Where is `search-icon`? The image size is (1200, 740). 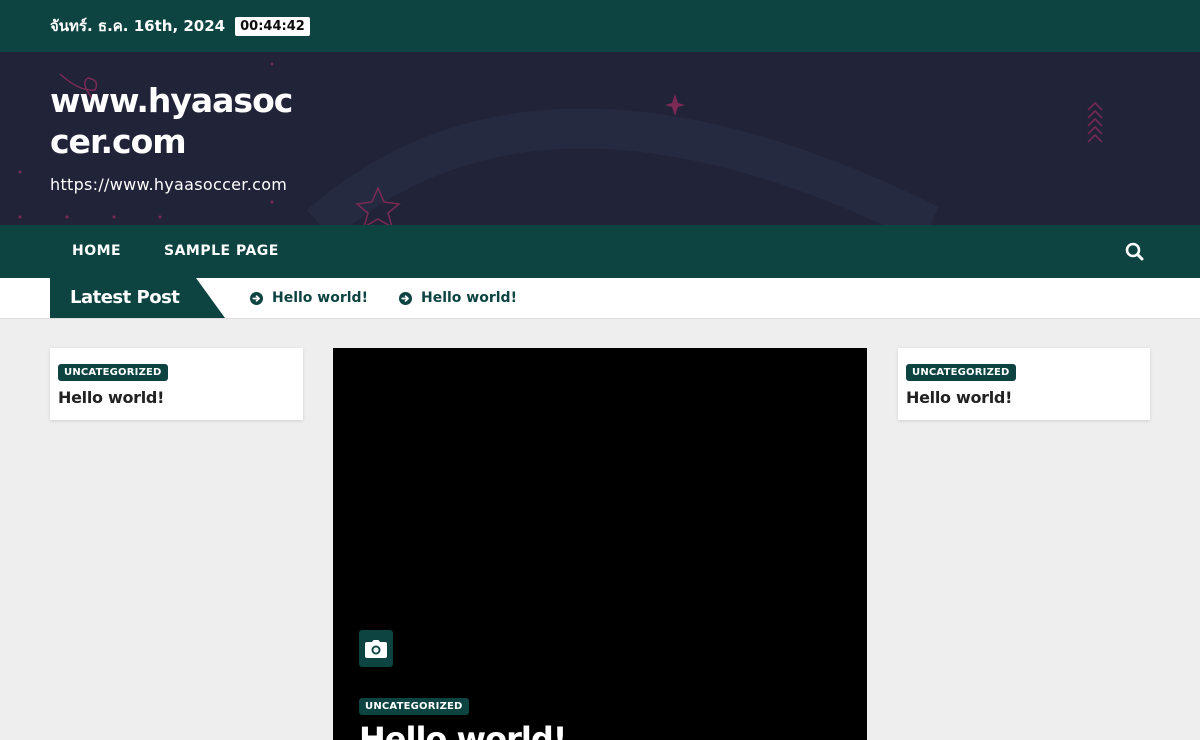
search-icon is located at coordinates (1135, 252).